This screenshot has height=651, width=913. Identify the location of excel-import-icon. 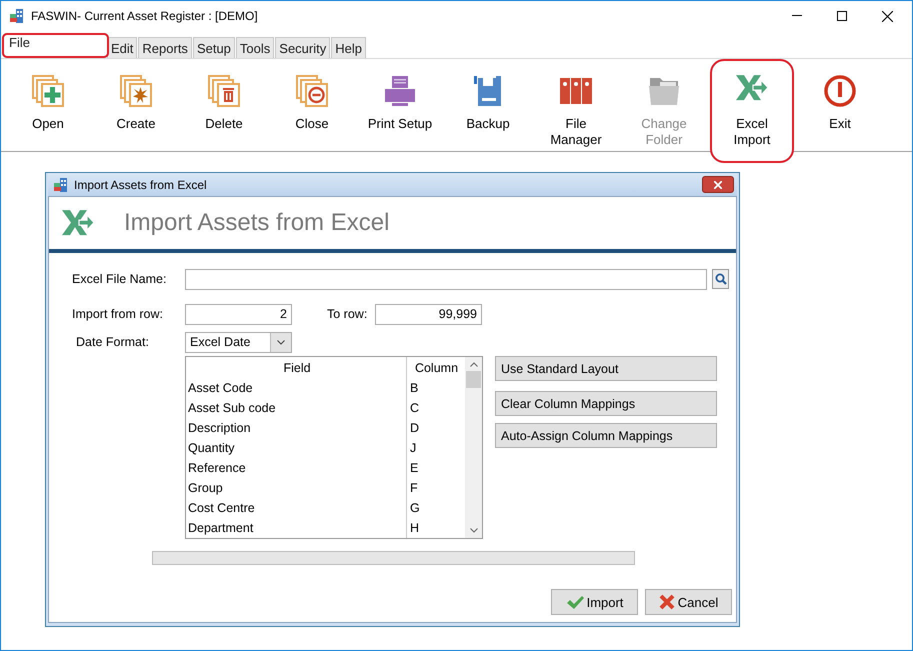
(752, 88).